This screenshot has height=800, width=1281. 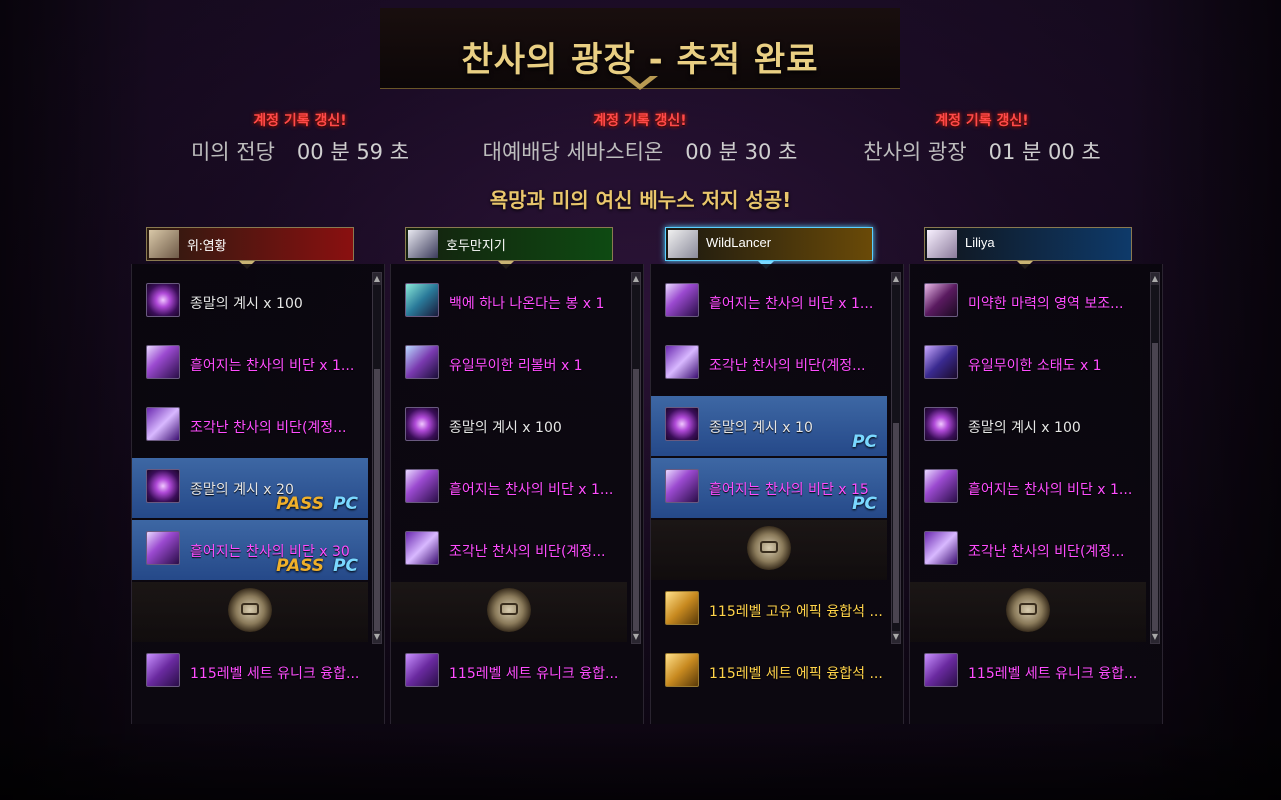 What do you see at coordinates (250, 248) in the screenshot?
I see `player-nameplate-1: 위:염황` at bounding box center [250, 248].